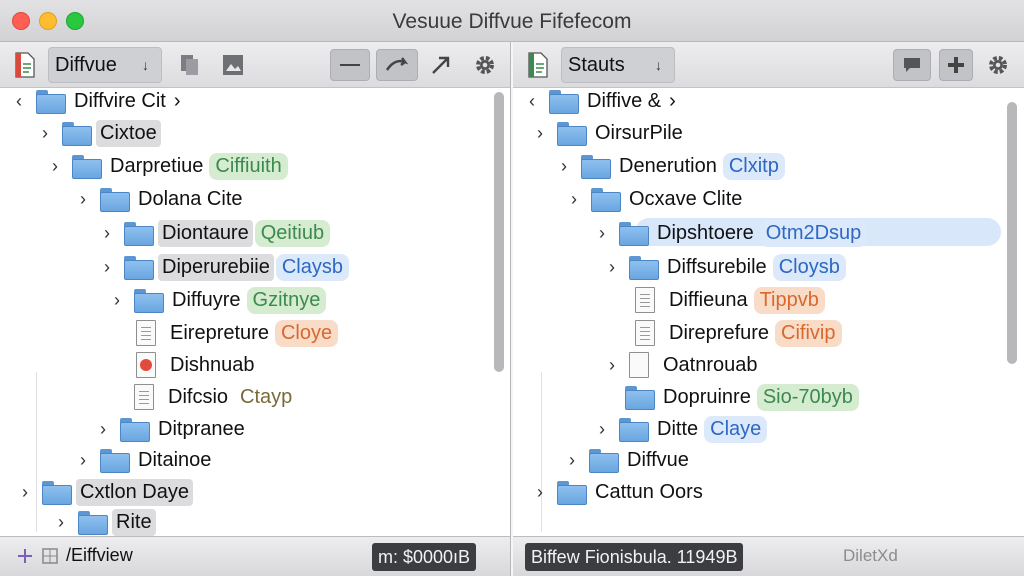 Image resolution: width=1024 pixels, height=576 pixels. Describe the element at coordinates (168, 166) in the screenshot. I see `tree-row: › Darpretiue Ciffiuith` at that location.